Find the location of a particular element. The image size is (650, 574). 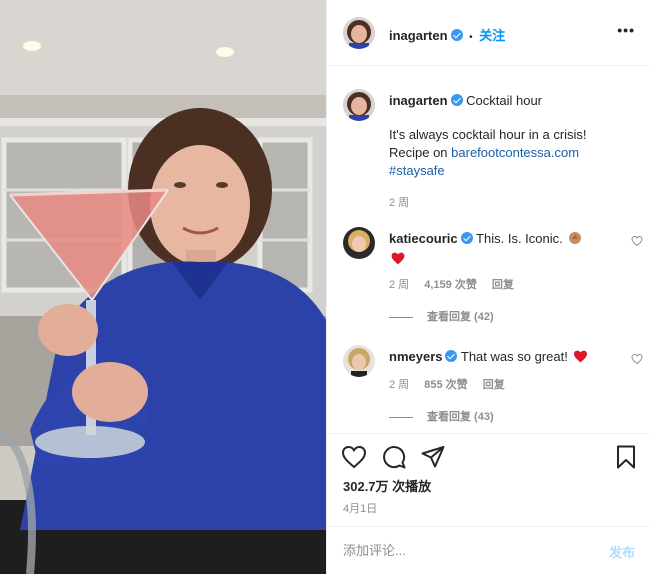

post-comment-button: 发布 is located at coordinates (622, 551).